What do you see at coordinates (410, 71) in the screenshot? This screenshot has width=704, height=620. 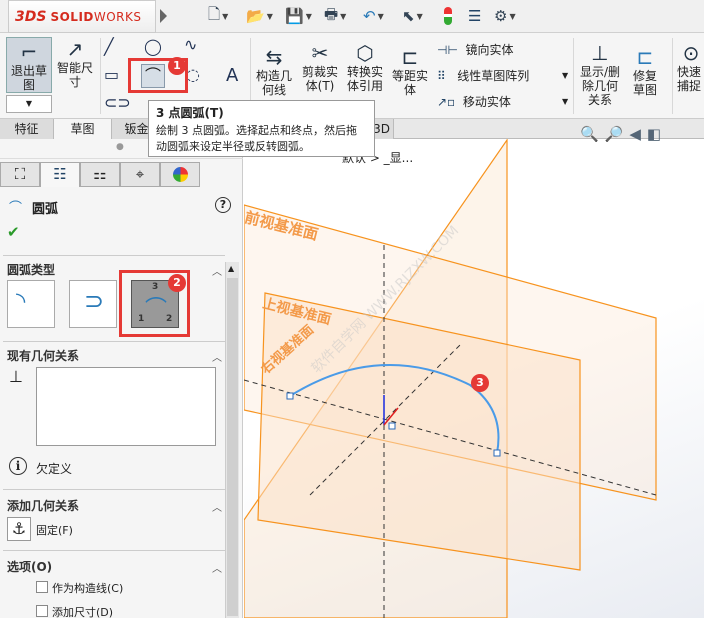 I see `offset-entities-button: ⊏ 等距实体` at bounding box center [410, 71].